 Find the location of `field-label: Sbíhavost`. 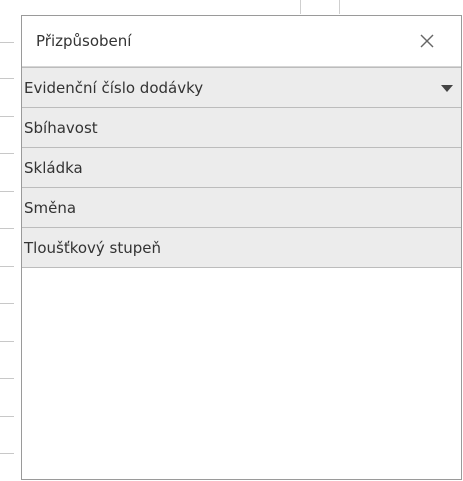

field-label: Sbíhavost is located at coordinates (61, 127).